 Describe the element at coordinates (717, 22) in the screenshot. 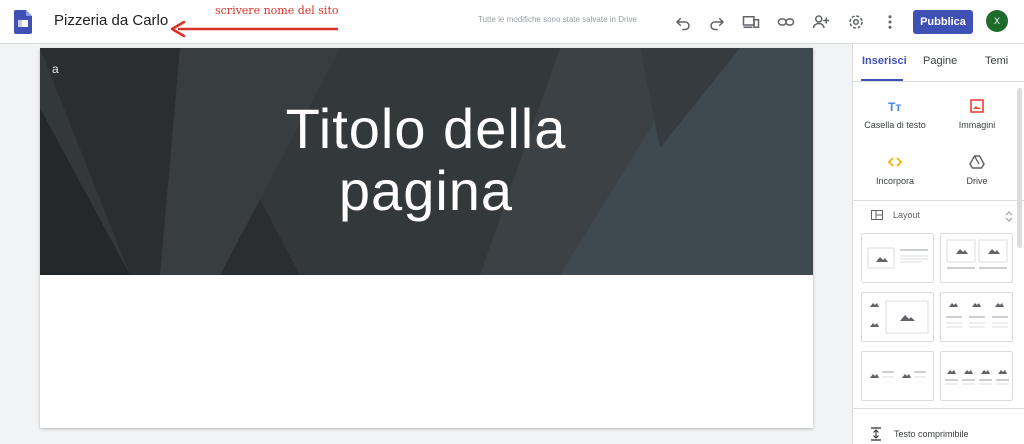

I see `redo-icon` at that location.